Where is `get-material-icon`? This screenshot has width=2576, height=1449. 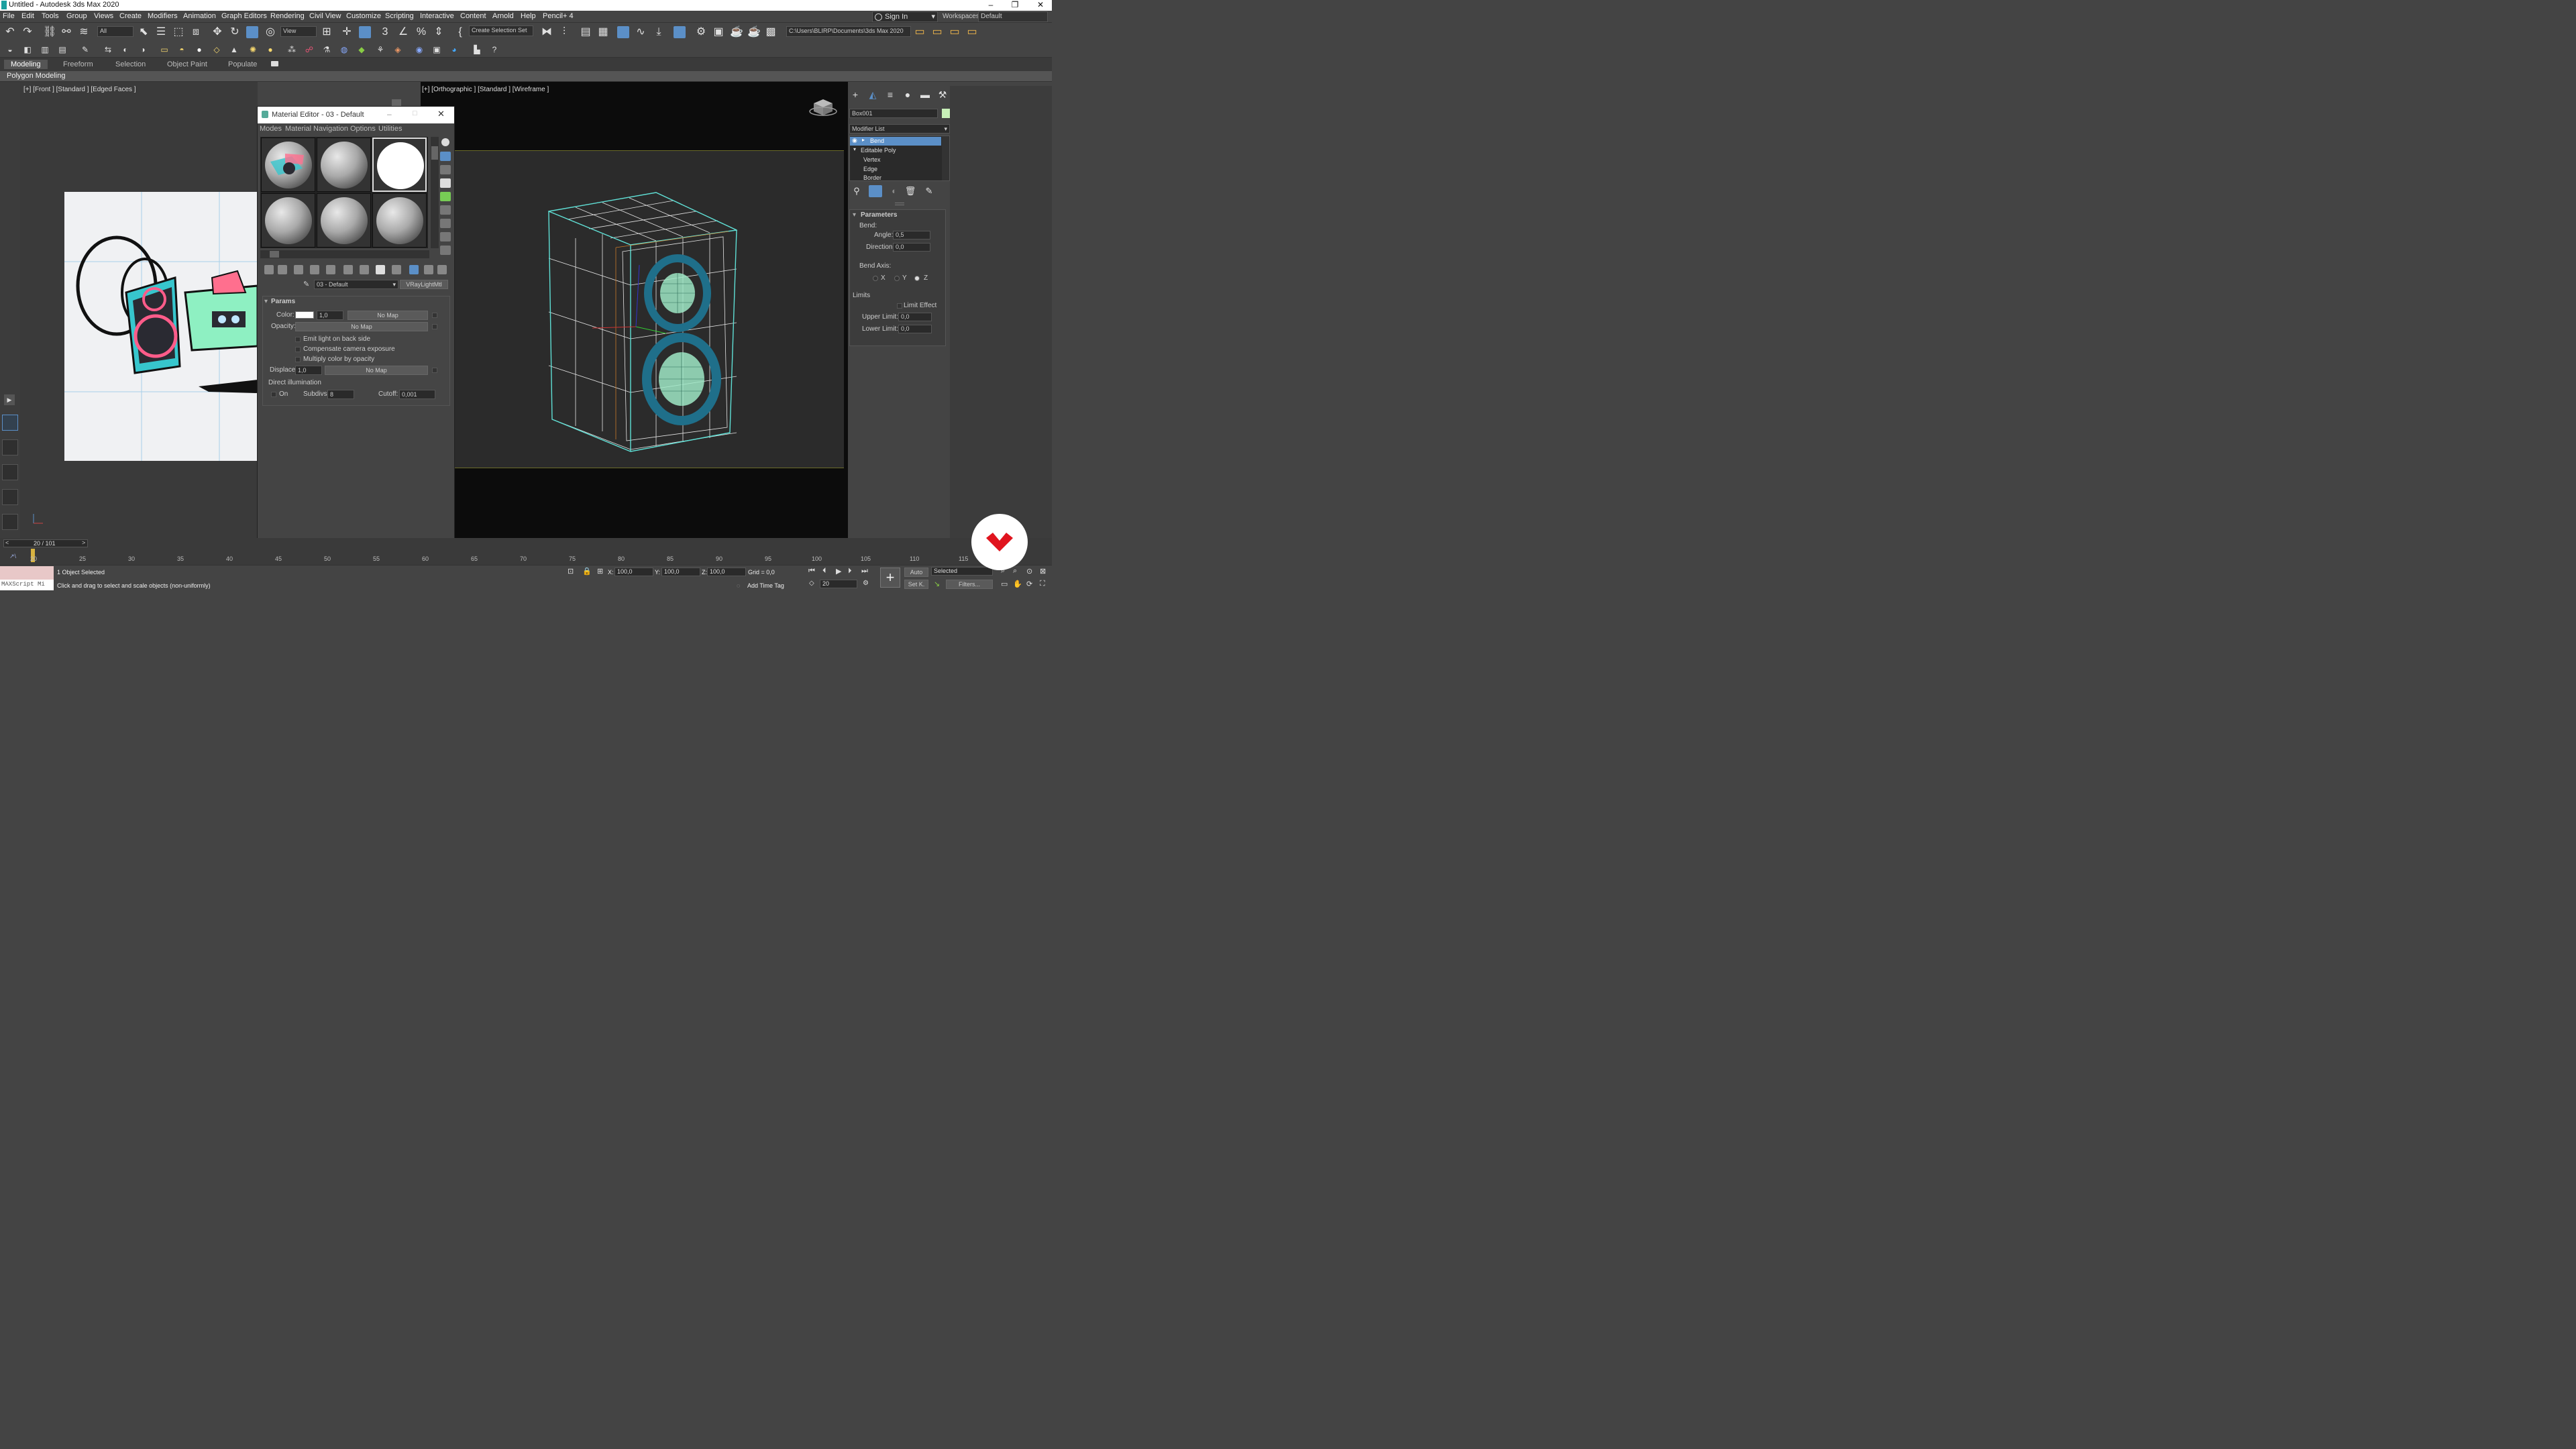 get-material-icon is located at coordinates (269, 269).